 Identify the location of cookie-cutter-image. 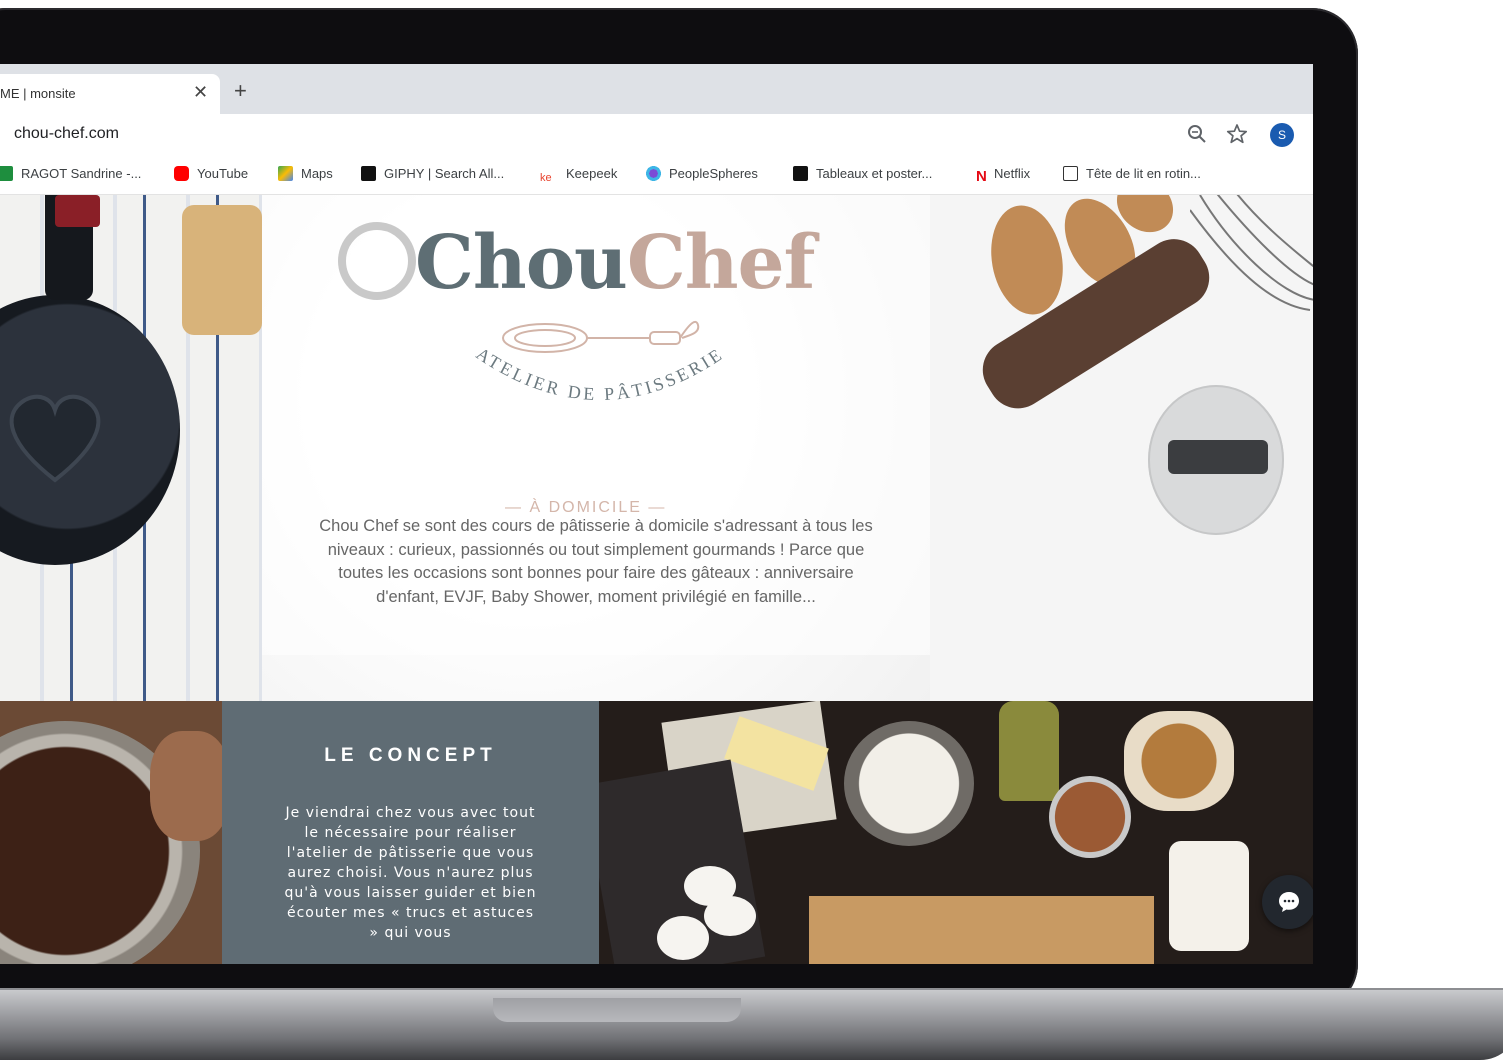
(1216, 460).